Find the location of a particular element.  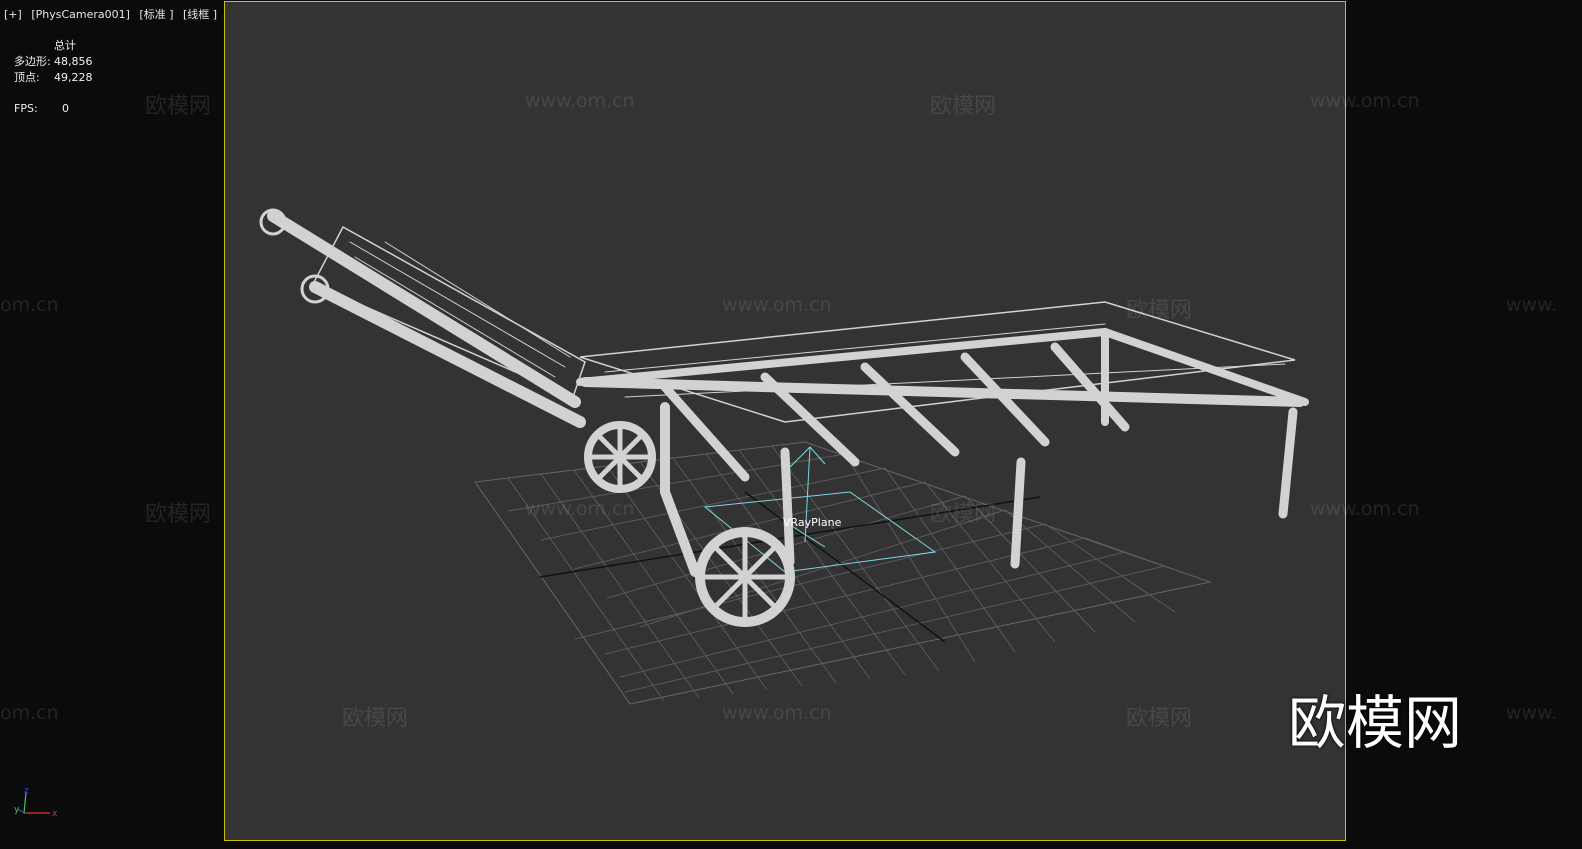

vray-plane-label: VRayPlane is located at coordinates (812, 522).